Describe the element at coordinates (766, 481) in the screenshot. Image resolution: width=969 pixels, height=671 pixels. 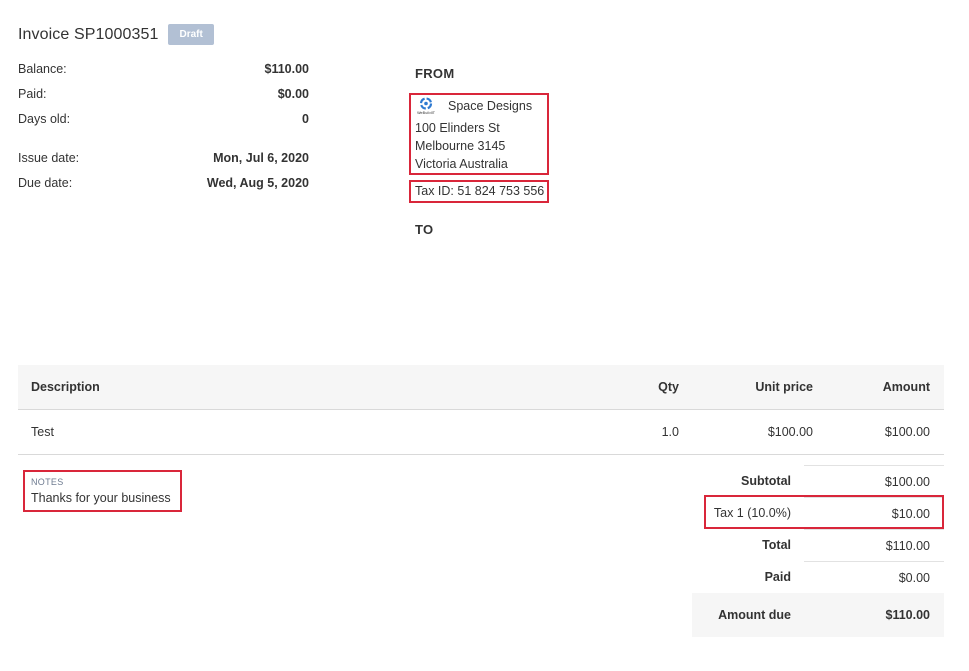
I see `subtotal-label: Subtotal` at that location.